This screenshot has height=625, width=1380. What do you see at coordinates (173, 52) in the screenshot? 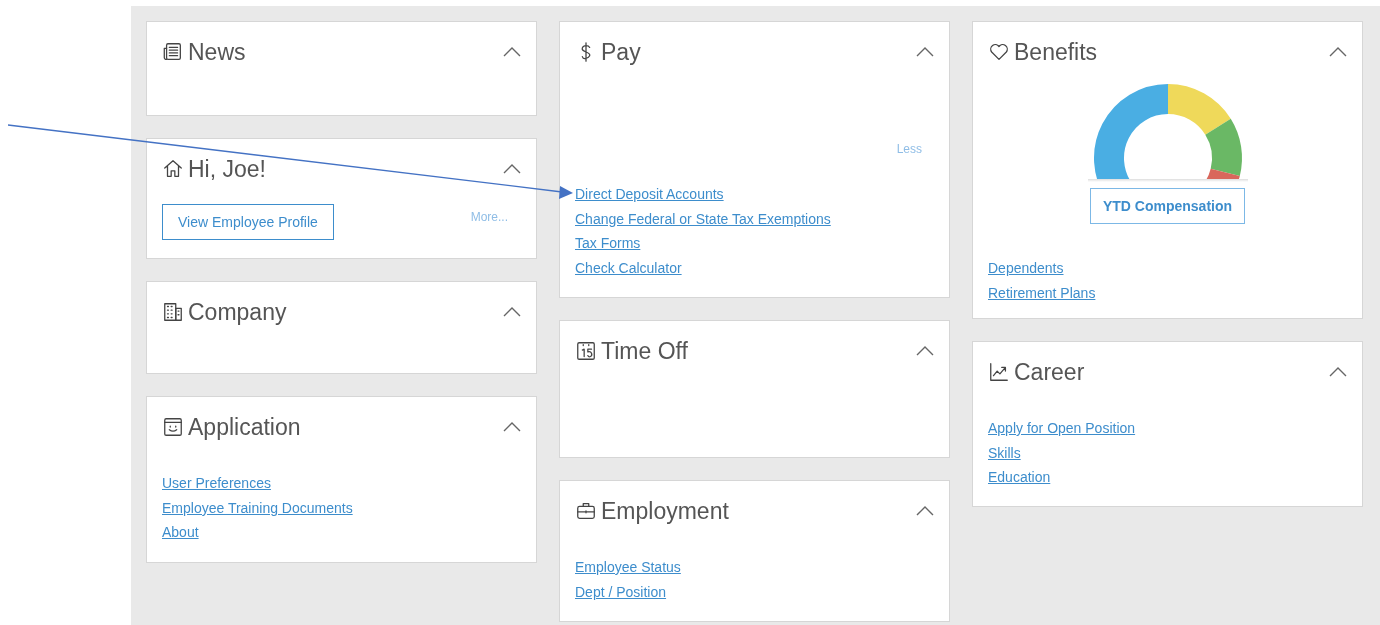
I see `newspaper-icon` at bounding box center [173, 52].